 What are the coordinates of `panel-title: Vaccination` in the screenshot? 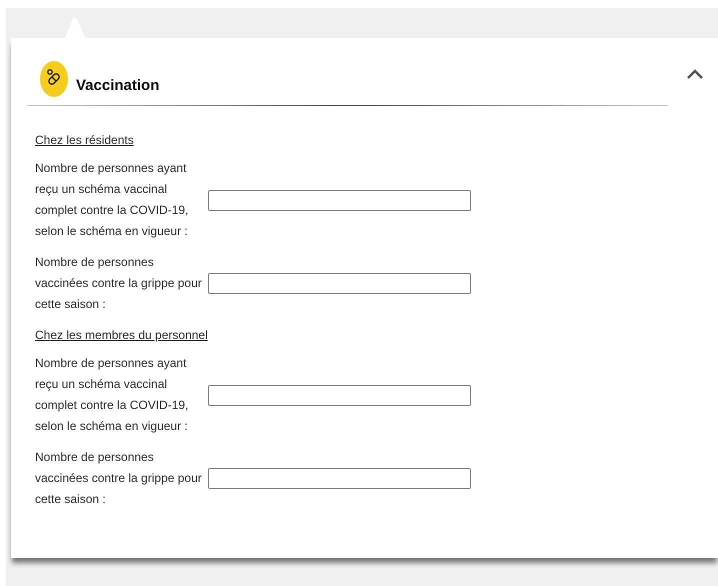 It's located at (118, 85).